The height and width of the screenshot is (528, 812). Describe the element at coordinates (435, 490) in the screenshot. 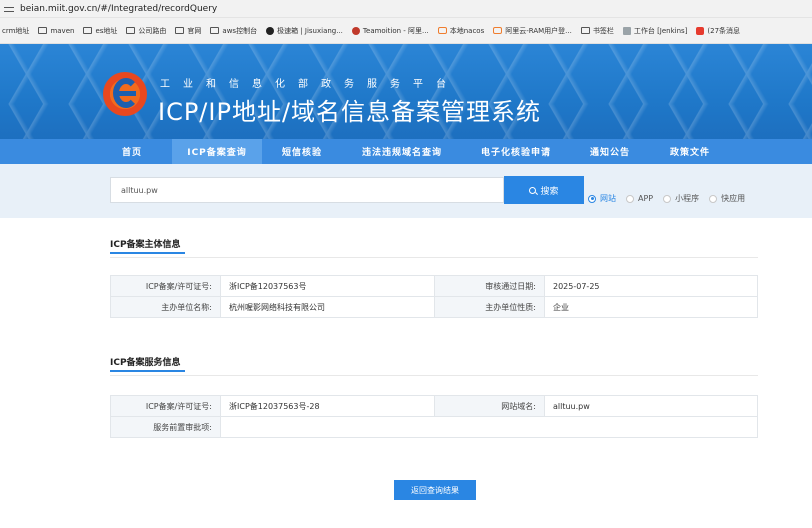

I see `back-to-results-button: 返回查询结果` at that location.